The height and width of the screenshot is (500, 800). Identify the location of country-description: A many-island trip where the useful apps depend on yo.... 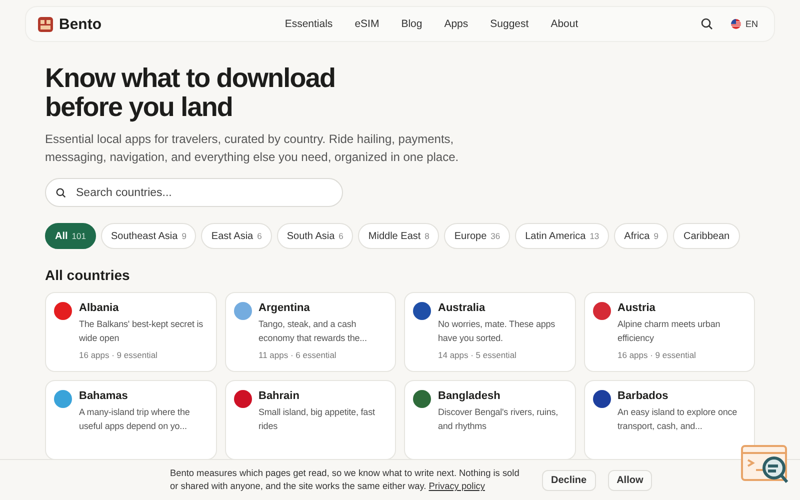
(135, 419).